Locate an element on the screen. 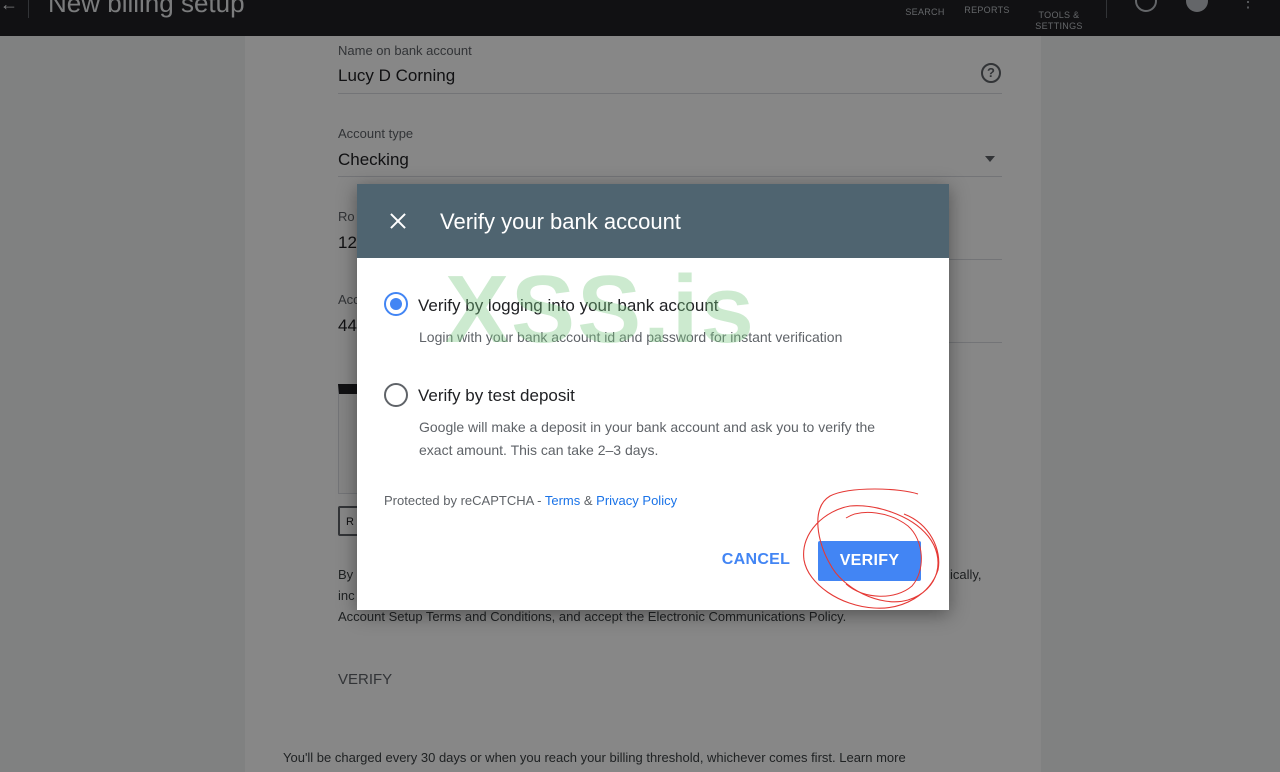 The height and width of the screenshot is (772, 1280). dialog-title: Verify your bank account is located at coordinates (560, 221).